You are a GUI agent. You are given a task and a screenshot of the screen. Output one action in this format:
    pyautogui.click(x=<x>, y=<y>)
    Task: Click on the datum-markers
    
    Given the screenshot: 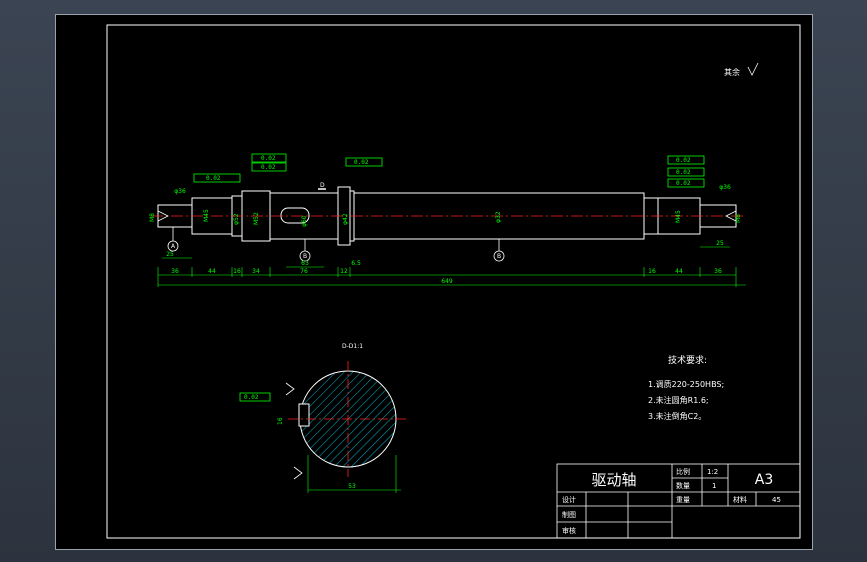 What is the action you would take?
    pyautogui.click(x=336, y=244)
    